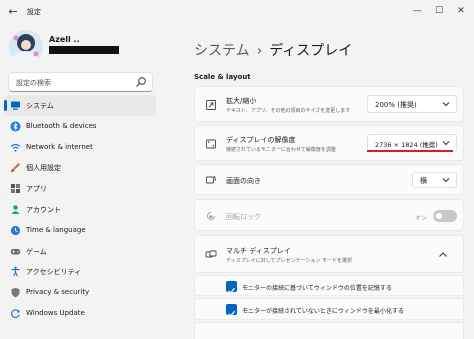 This screenshot has width=474, height=339. Describe the element at coordinates (323, 311) in the screenshot. I see `minimize-windows-label: モニターが接続されていないときにウィンドウを最小化する` at that location.